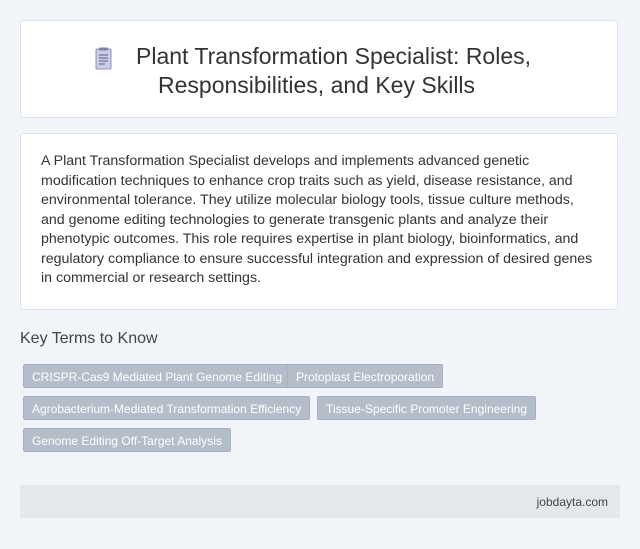  Describe the element at coordinates (127, 440) in the screenshot. I see `key-term-tag: Genome Editing Off-Target Analysis` at that location.